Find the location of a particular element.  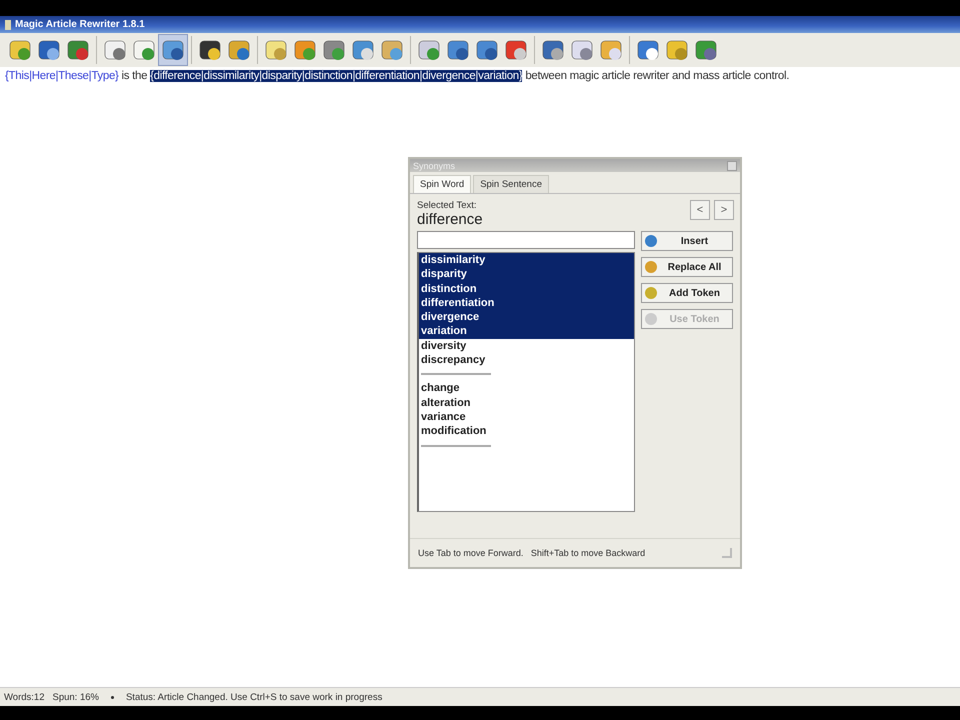

window-title: Magic Article Rewriter 1.8.1 is located at coordinates (80, 24).